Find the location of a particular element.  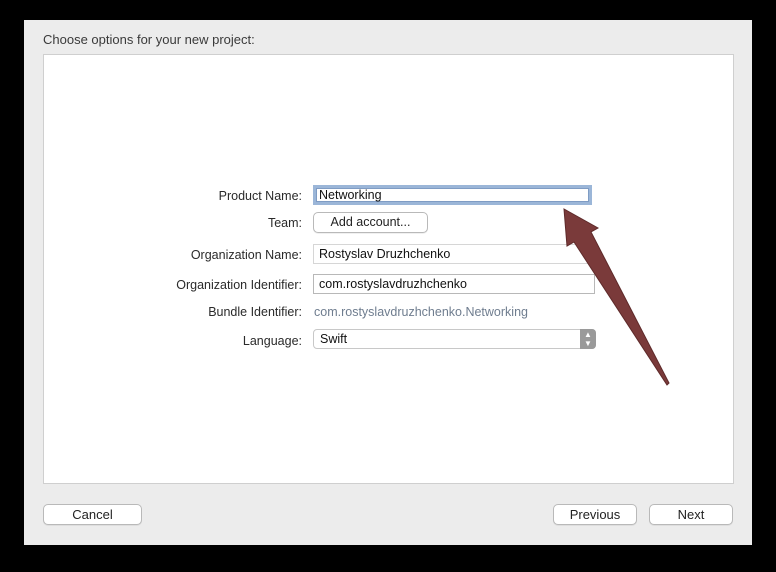

product-name-field: Networking is located at coordinates (452, 195).